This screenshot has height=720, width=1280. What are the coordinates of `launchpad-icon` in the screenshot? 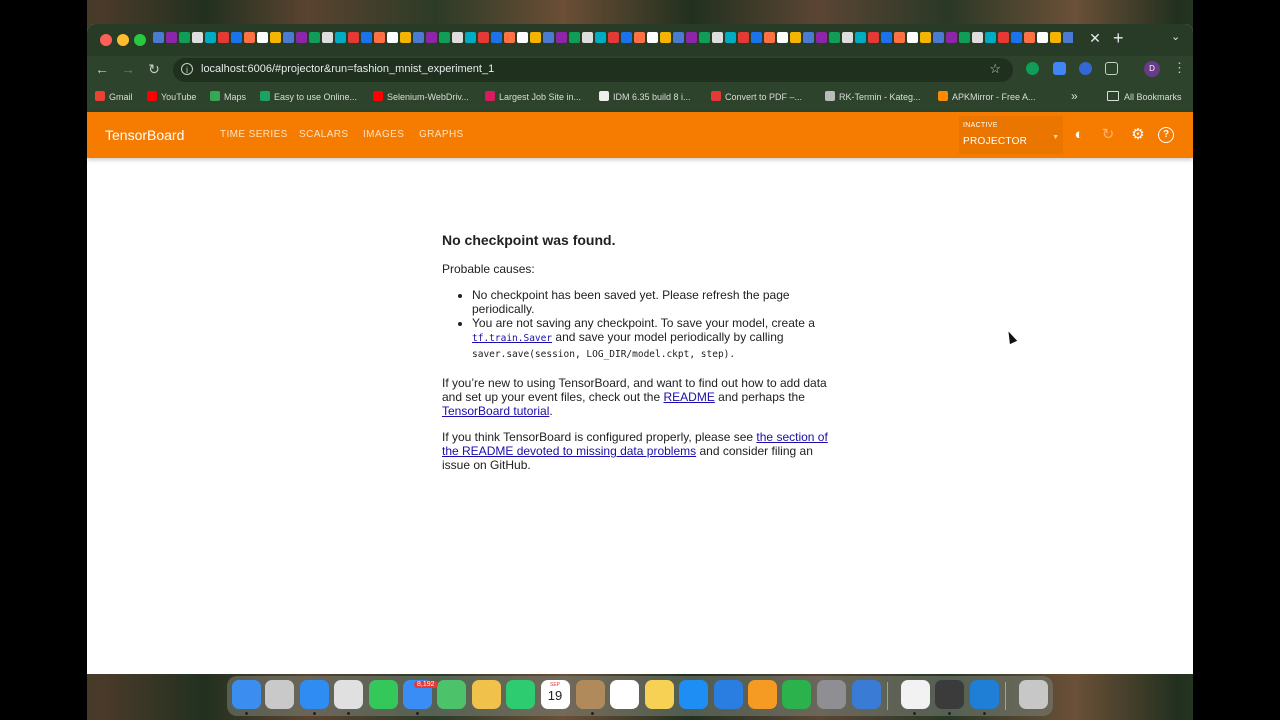 It's located at (279, 694).